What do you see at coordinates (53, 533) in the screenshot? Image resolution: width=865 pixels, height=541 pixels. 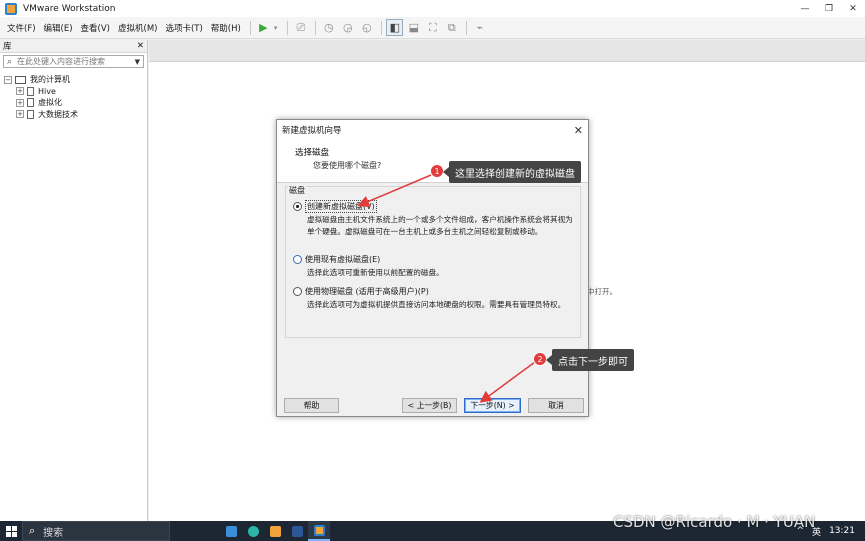 I see `taskbar-search-label: 搜索` at bounding box center [53, 533].